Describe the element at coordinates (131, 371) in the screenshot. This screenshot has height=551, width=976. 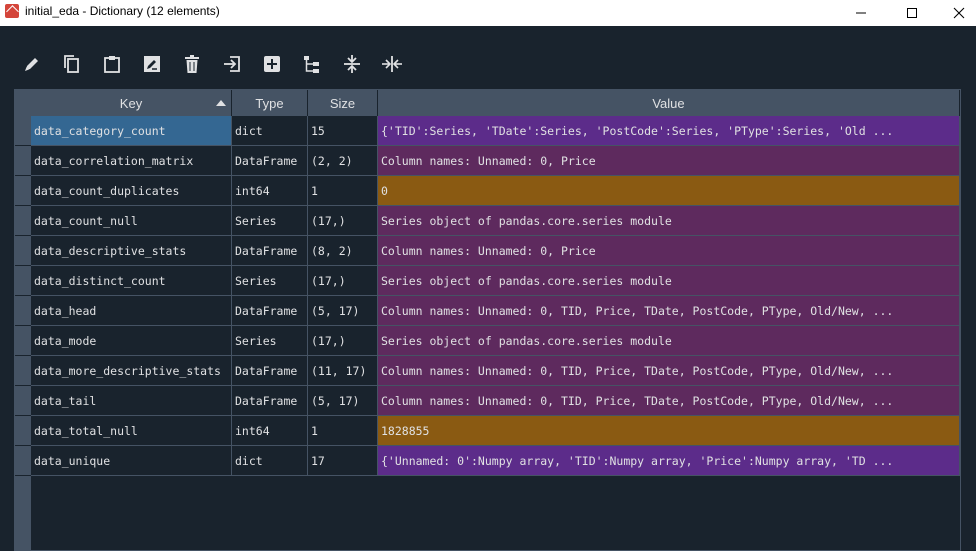
I see `cell-key: data_more_descriptive_stats` at that location.